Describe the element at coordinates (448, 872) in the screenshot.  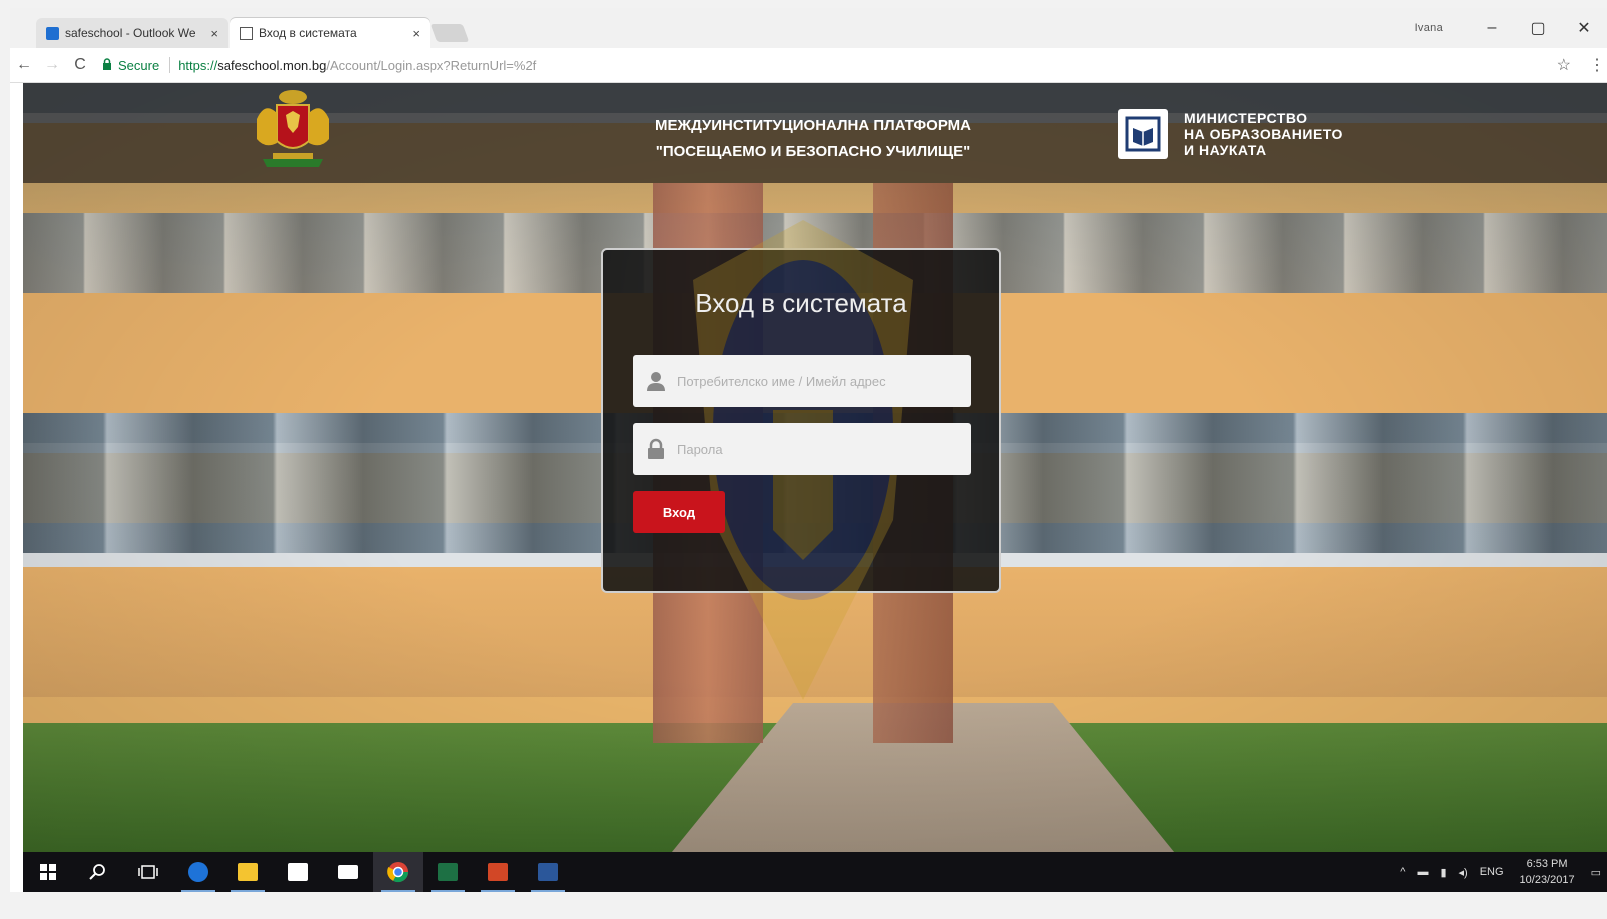
I see `excel-icon` at that location.